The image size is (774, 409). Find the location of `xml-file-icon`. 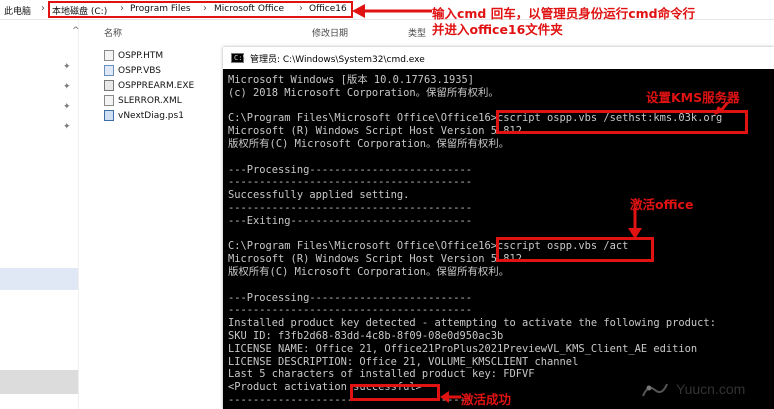

xml-file-icon is located at coordinates (109, 100).